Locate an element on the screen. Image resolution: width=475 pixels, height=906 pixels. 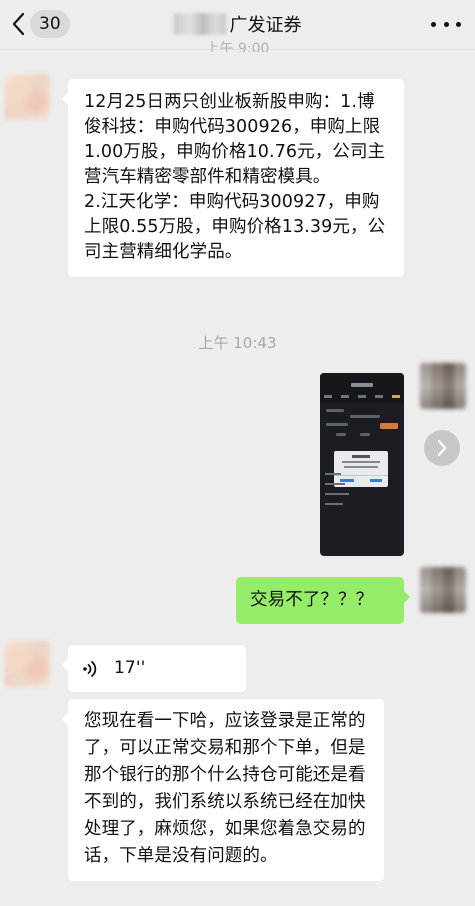
chat-title: 广发证券 is located at coordinates (237, 24).